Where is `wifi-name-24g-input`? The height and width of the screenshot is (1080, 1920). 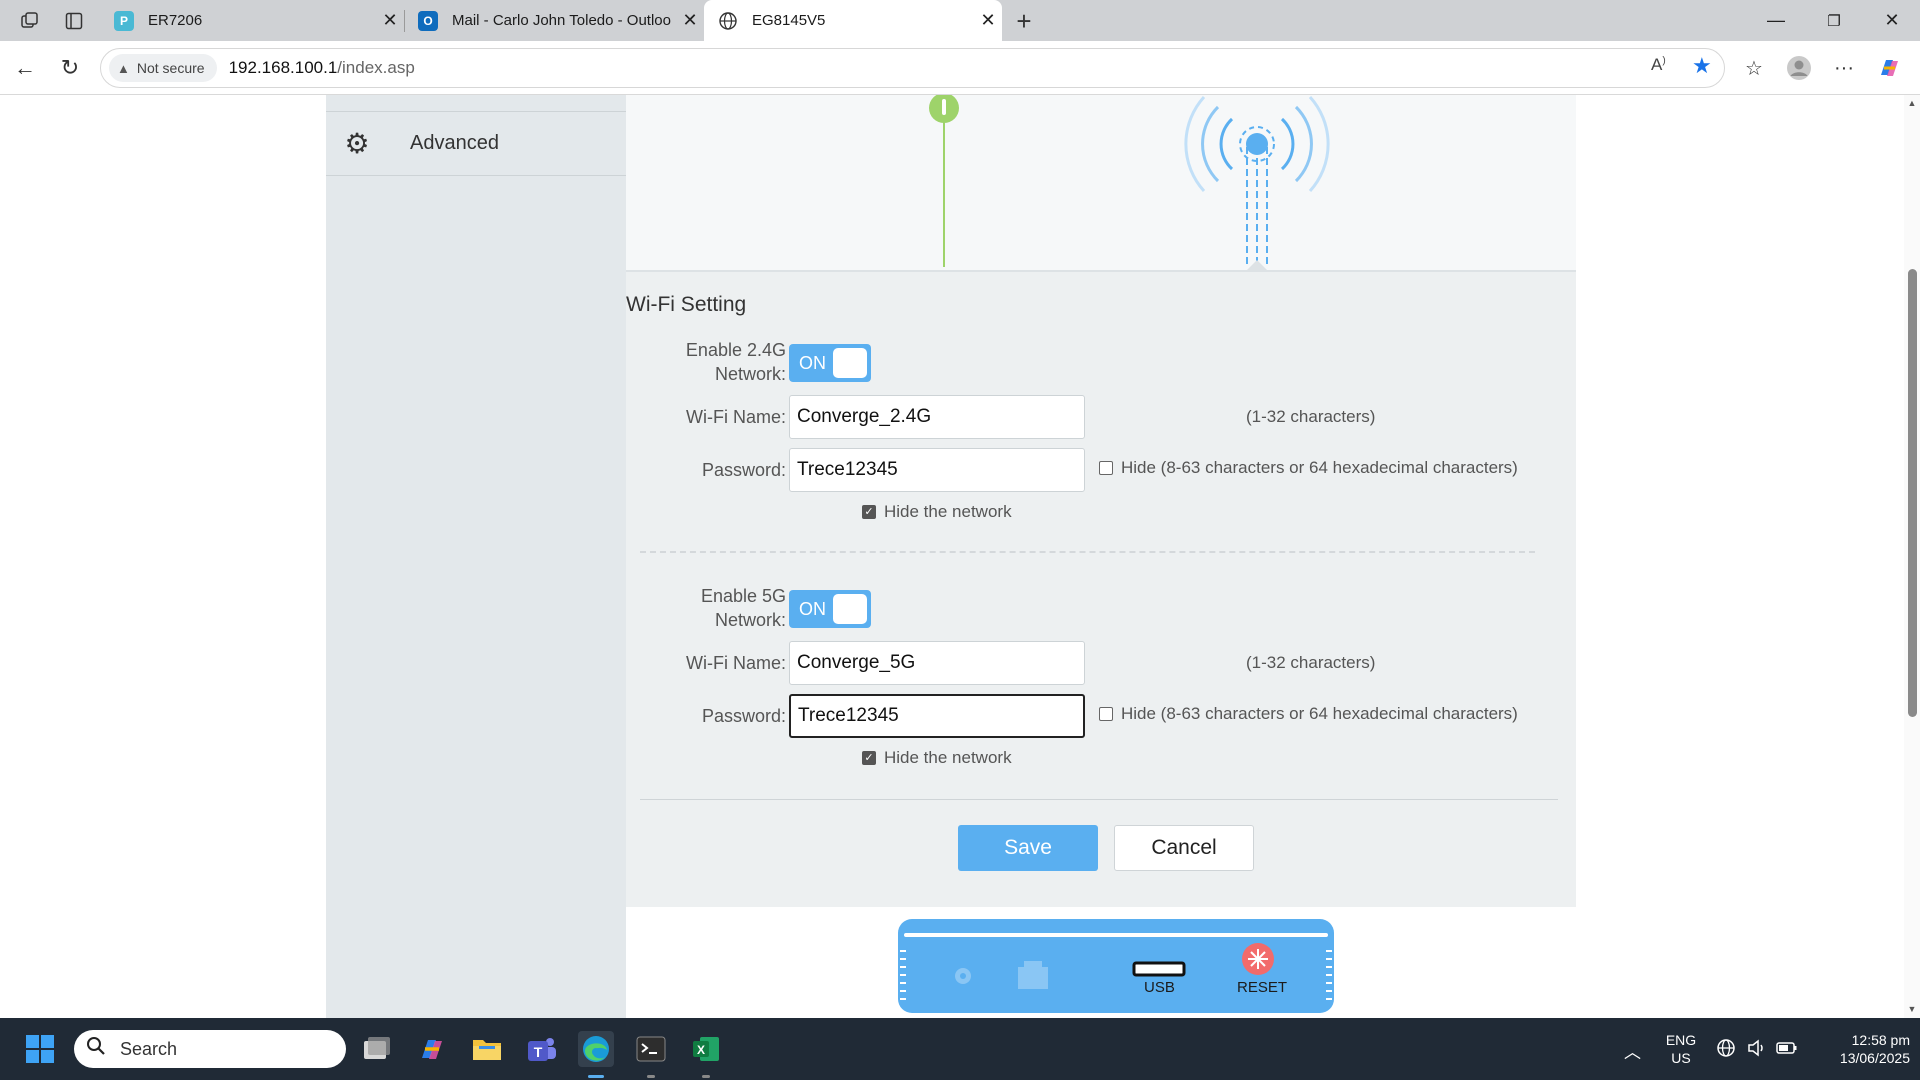 wifi-name-24g-input is located at coordinates (937, 417).